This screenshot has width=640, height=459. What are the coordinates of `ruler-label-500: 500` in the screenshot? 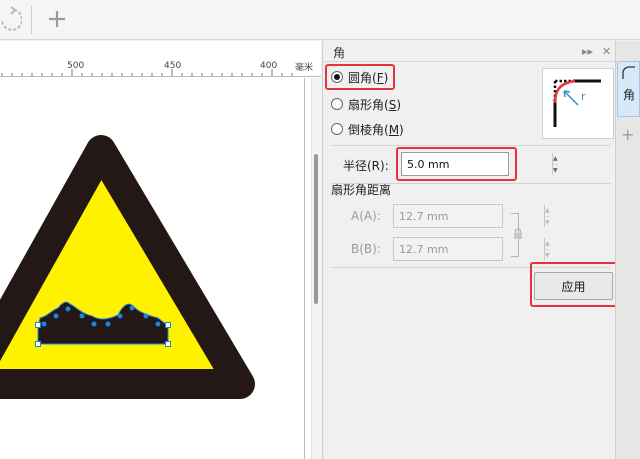 It's located at (76, 66).